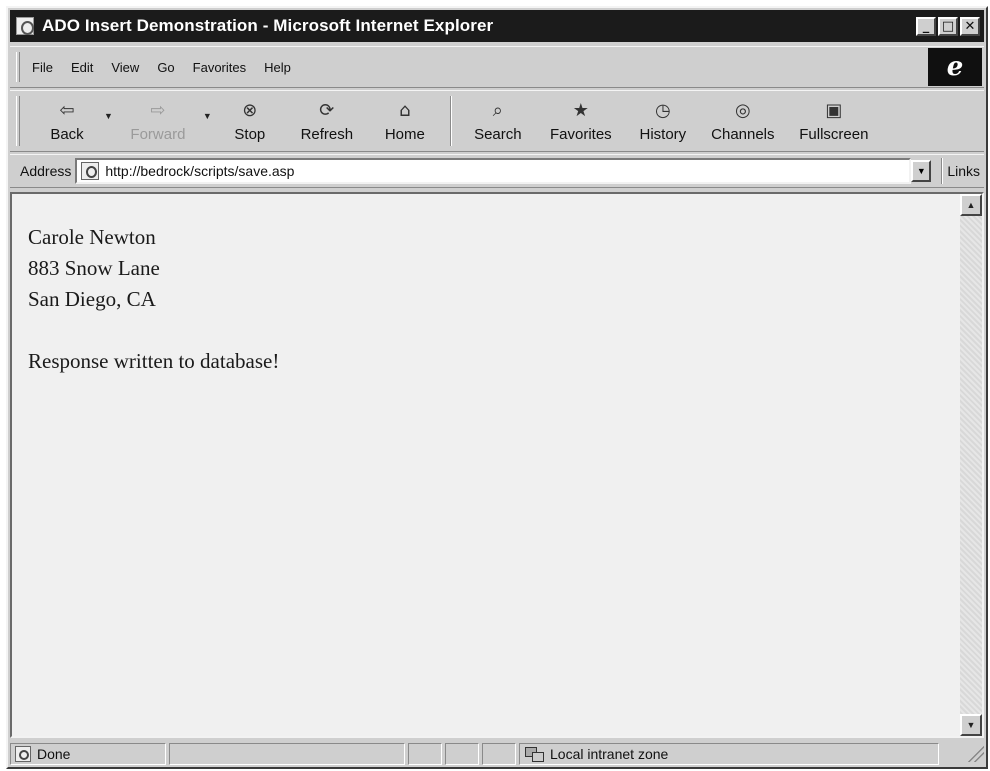  Describe the element at coordinates (46, 171) in the screenshot. I see `address-label: Address` at that location.